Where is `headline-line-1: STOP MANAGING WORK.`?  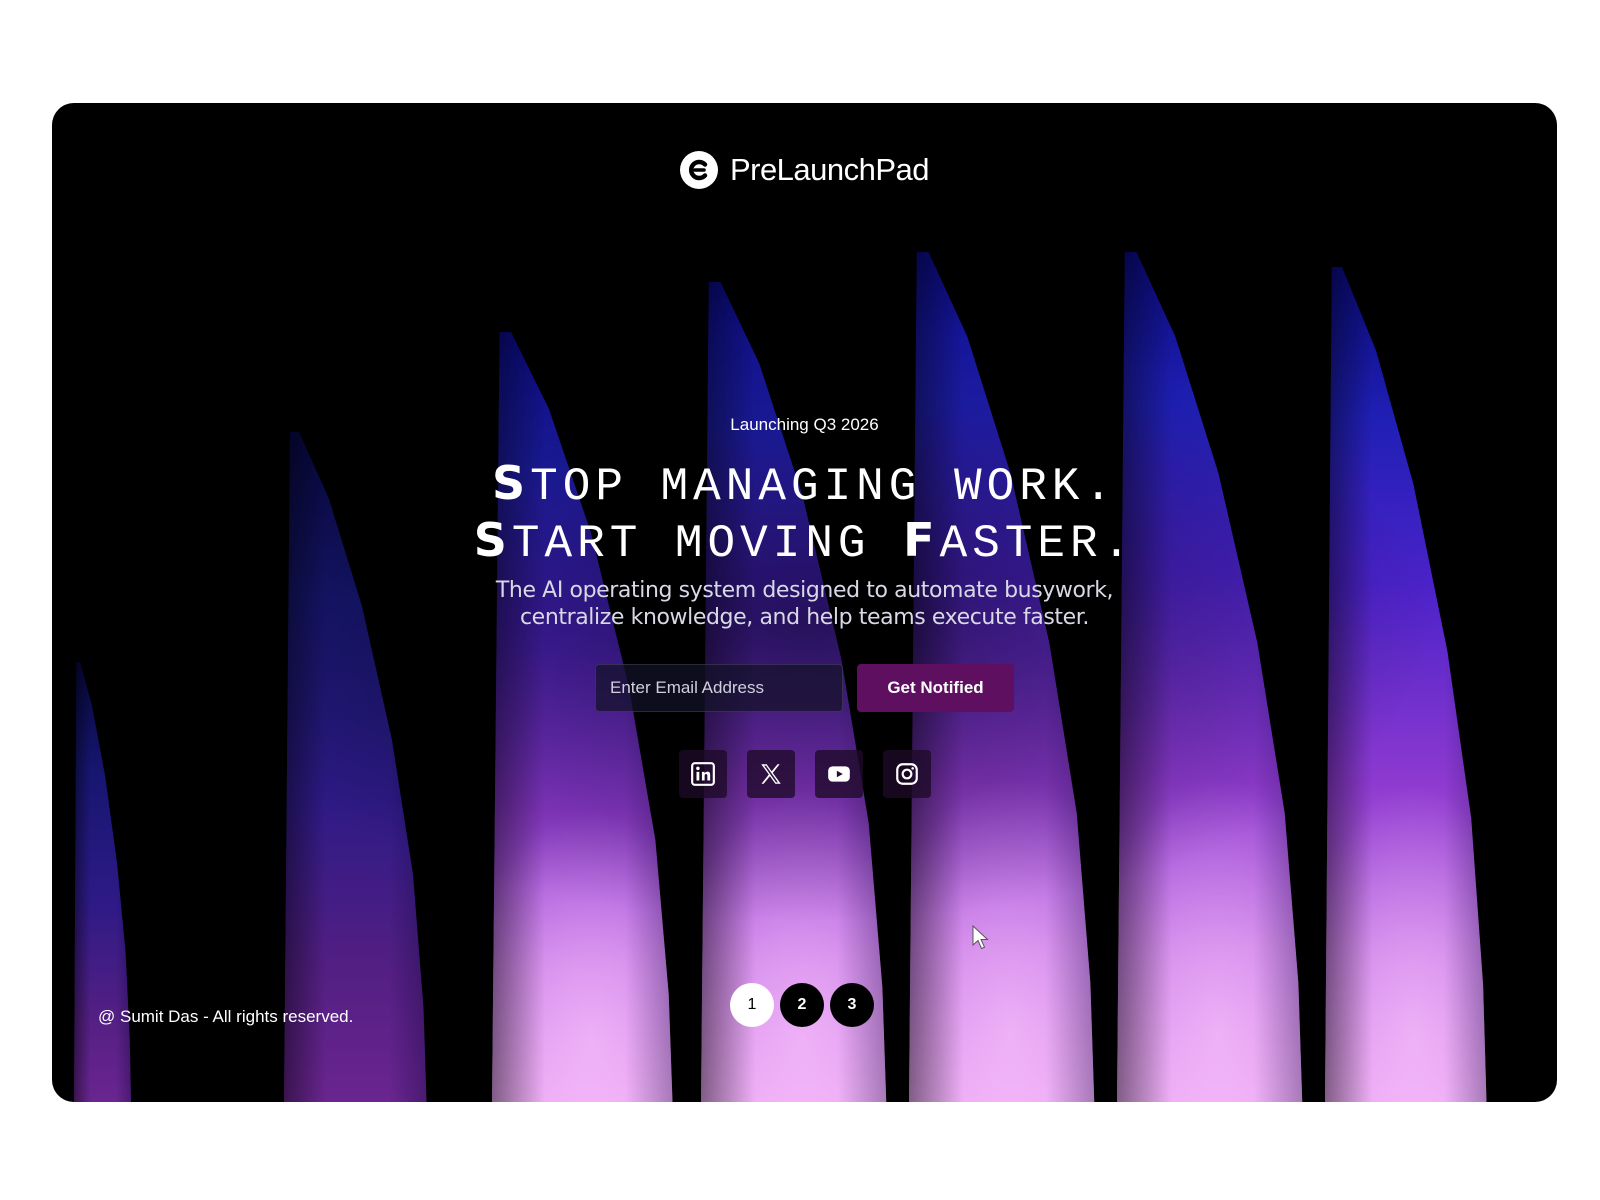 headline-line-1: STOP MANAGING WORK. is located at coordinates (804, 485).